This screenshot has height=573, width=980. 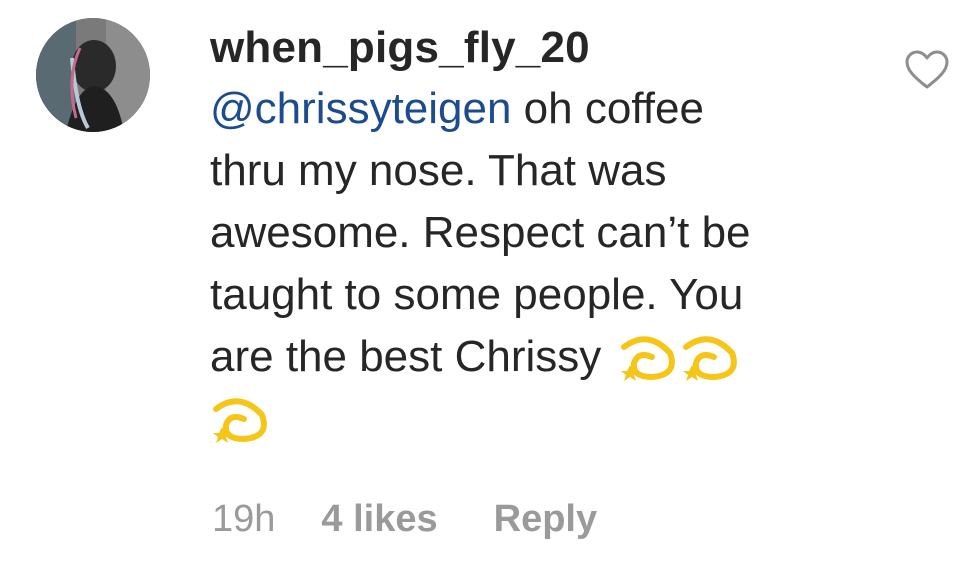 What do you see at coordinates (535, 419) in the screenshot?
I see `emoji-line` at bounding box center [535, 419].